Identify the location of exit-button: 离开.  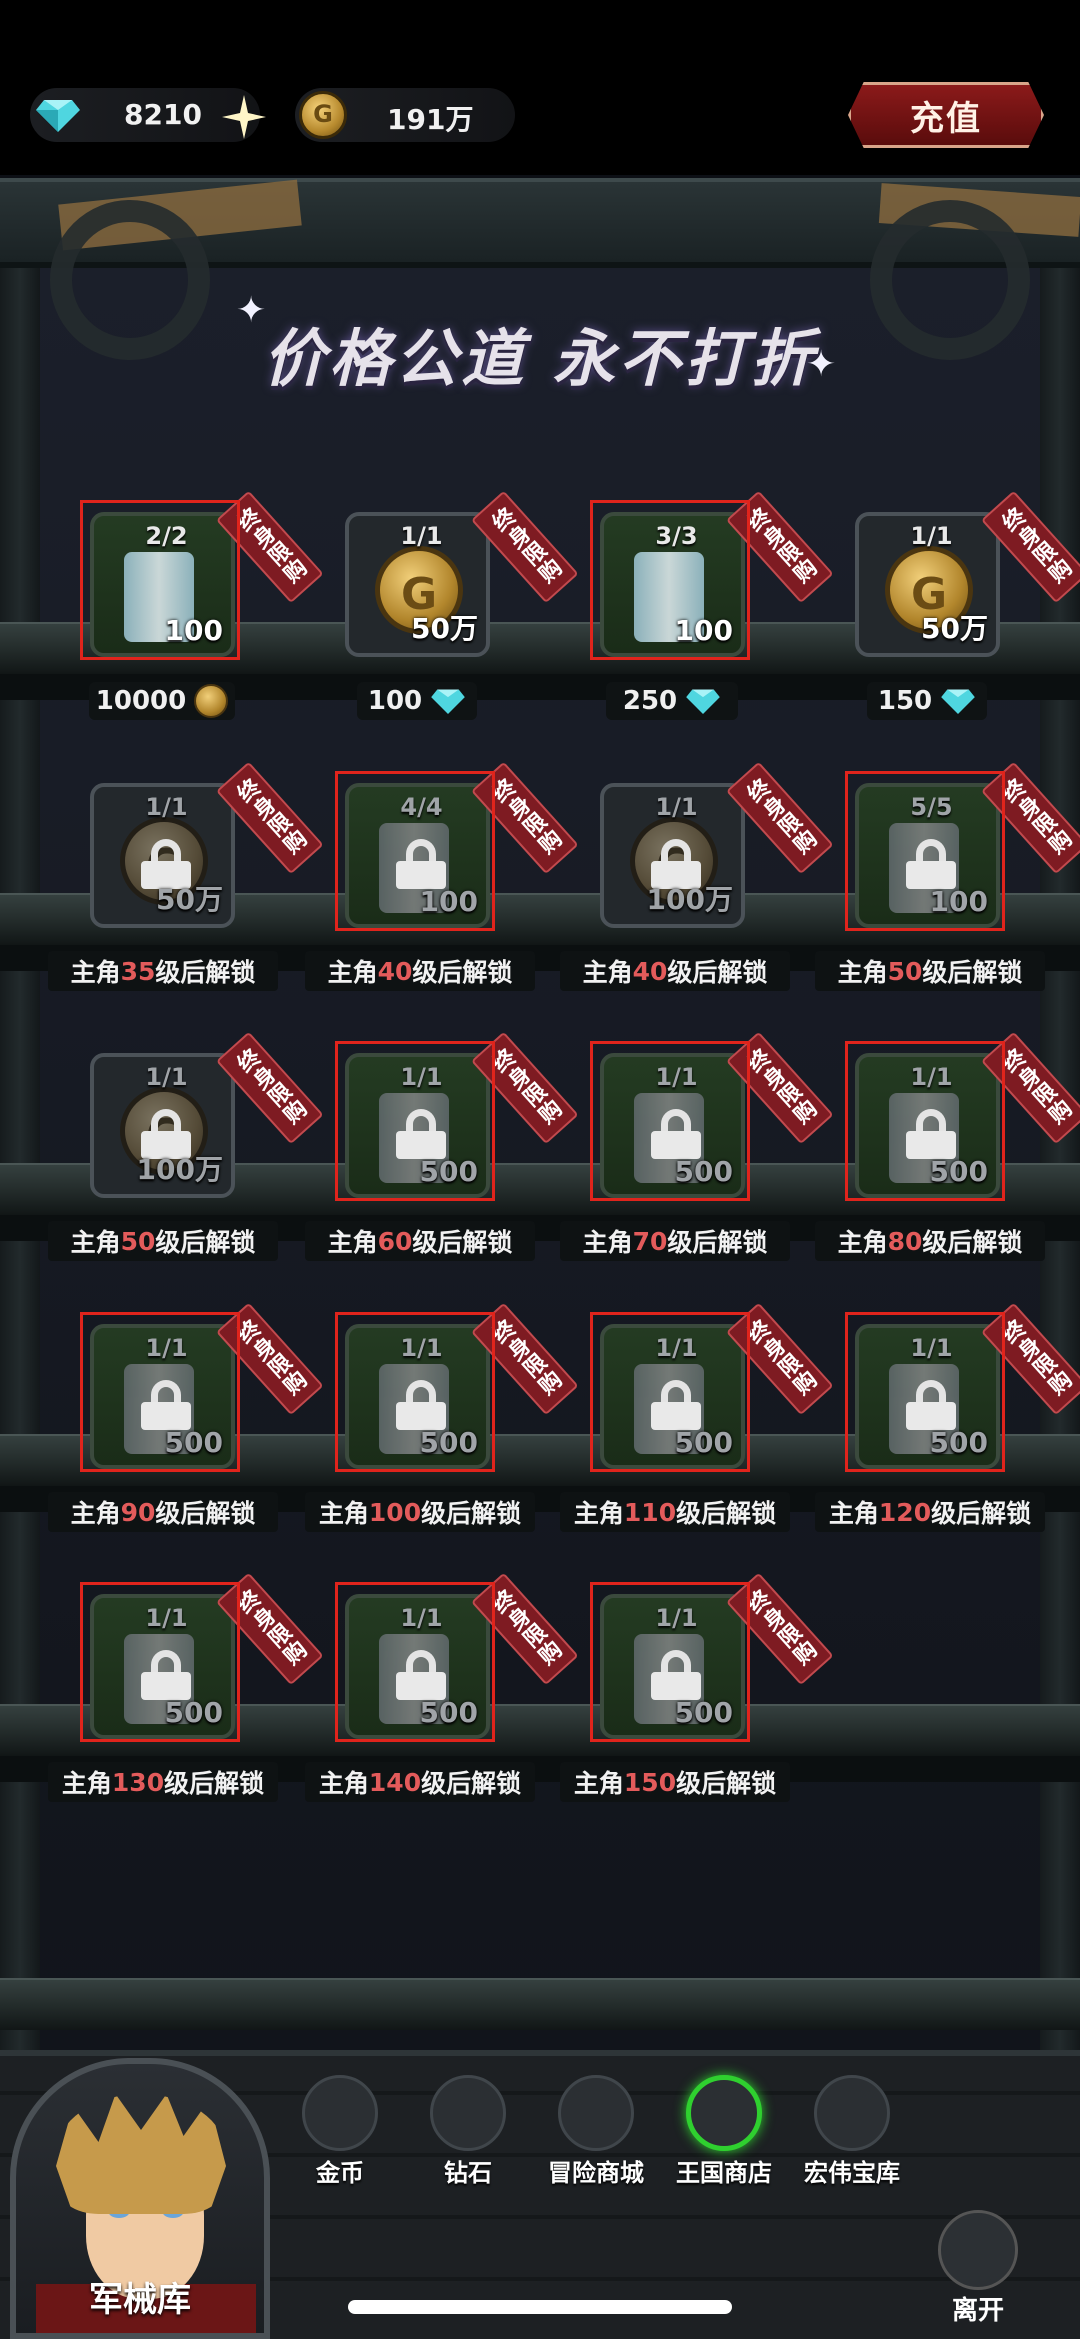
(978, 2268).